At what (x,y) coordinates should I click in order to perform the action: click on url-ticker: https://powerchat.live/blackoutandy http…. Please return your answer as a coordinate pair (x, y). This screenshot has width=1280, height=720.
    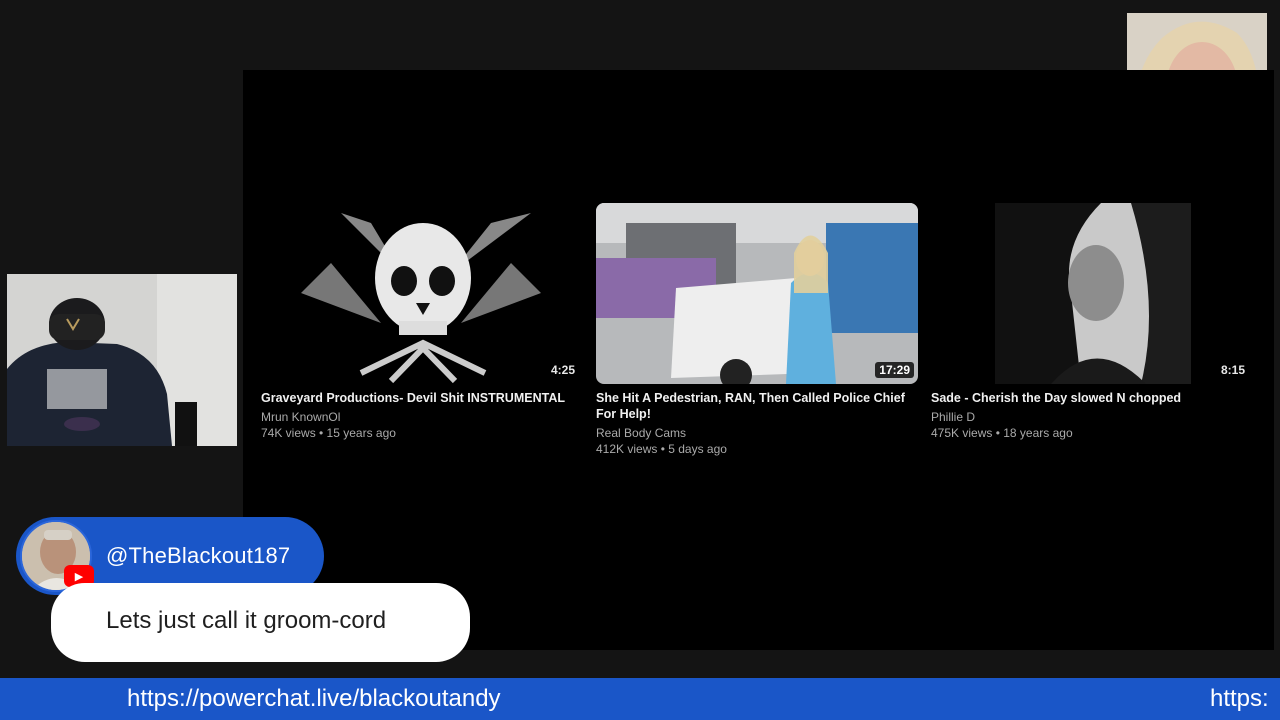
    Looking at the image, I should click on (640, 699).